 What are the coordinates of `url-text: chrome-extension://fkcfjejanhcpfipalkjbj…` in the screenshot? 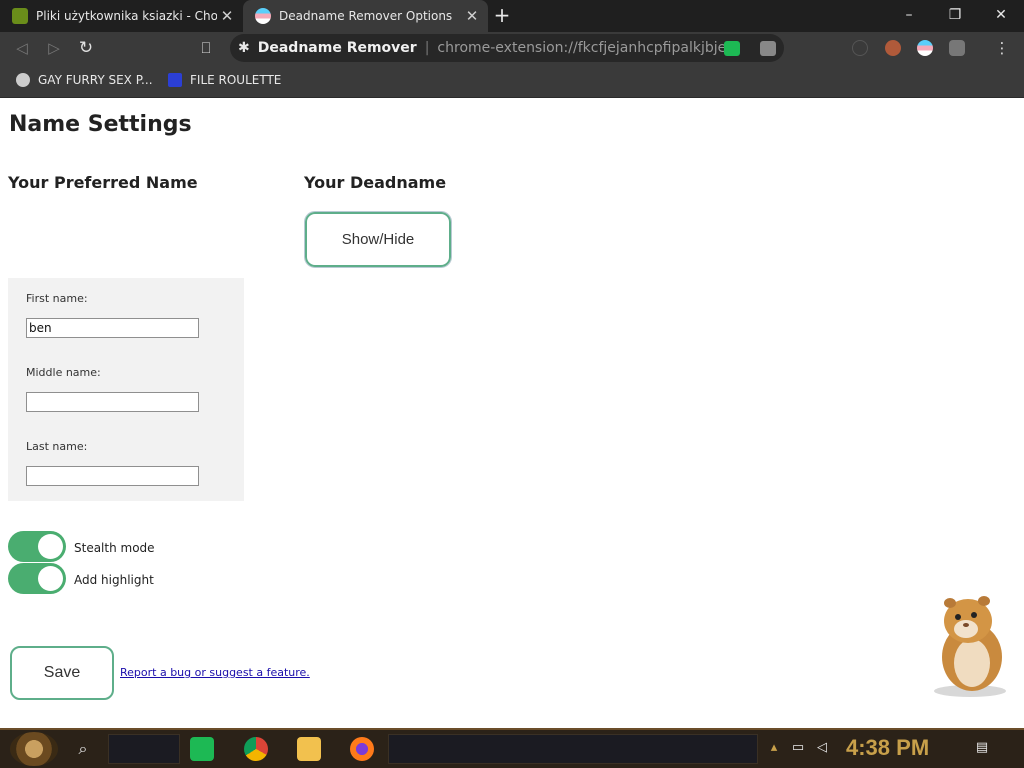 It's located at (587, 48).